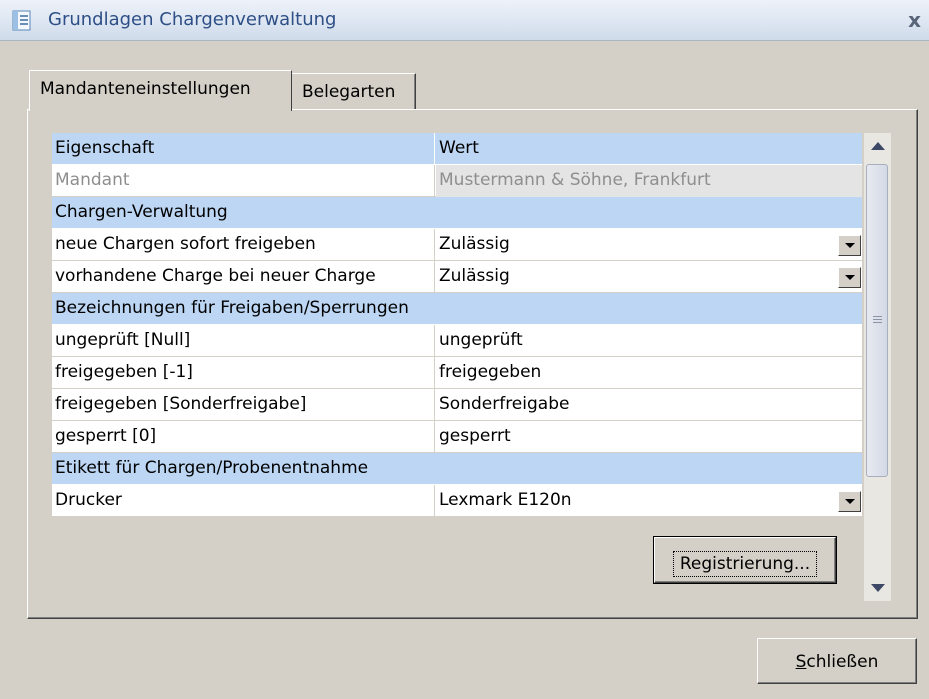 This screenshot has width=929, height=699. I want to click on table-row-mandant: Mandant Mustermann & Söhne, Frankfurt, so click(457, 181).